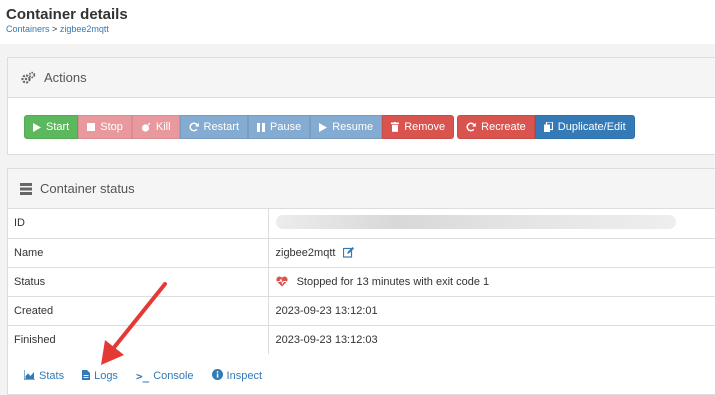 Image resolution: width=715 pixels, height=395 pixels. I want to click on actions-panel-header: Actions, so click(361, 78).